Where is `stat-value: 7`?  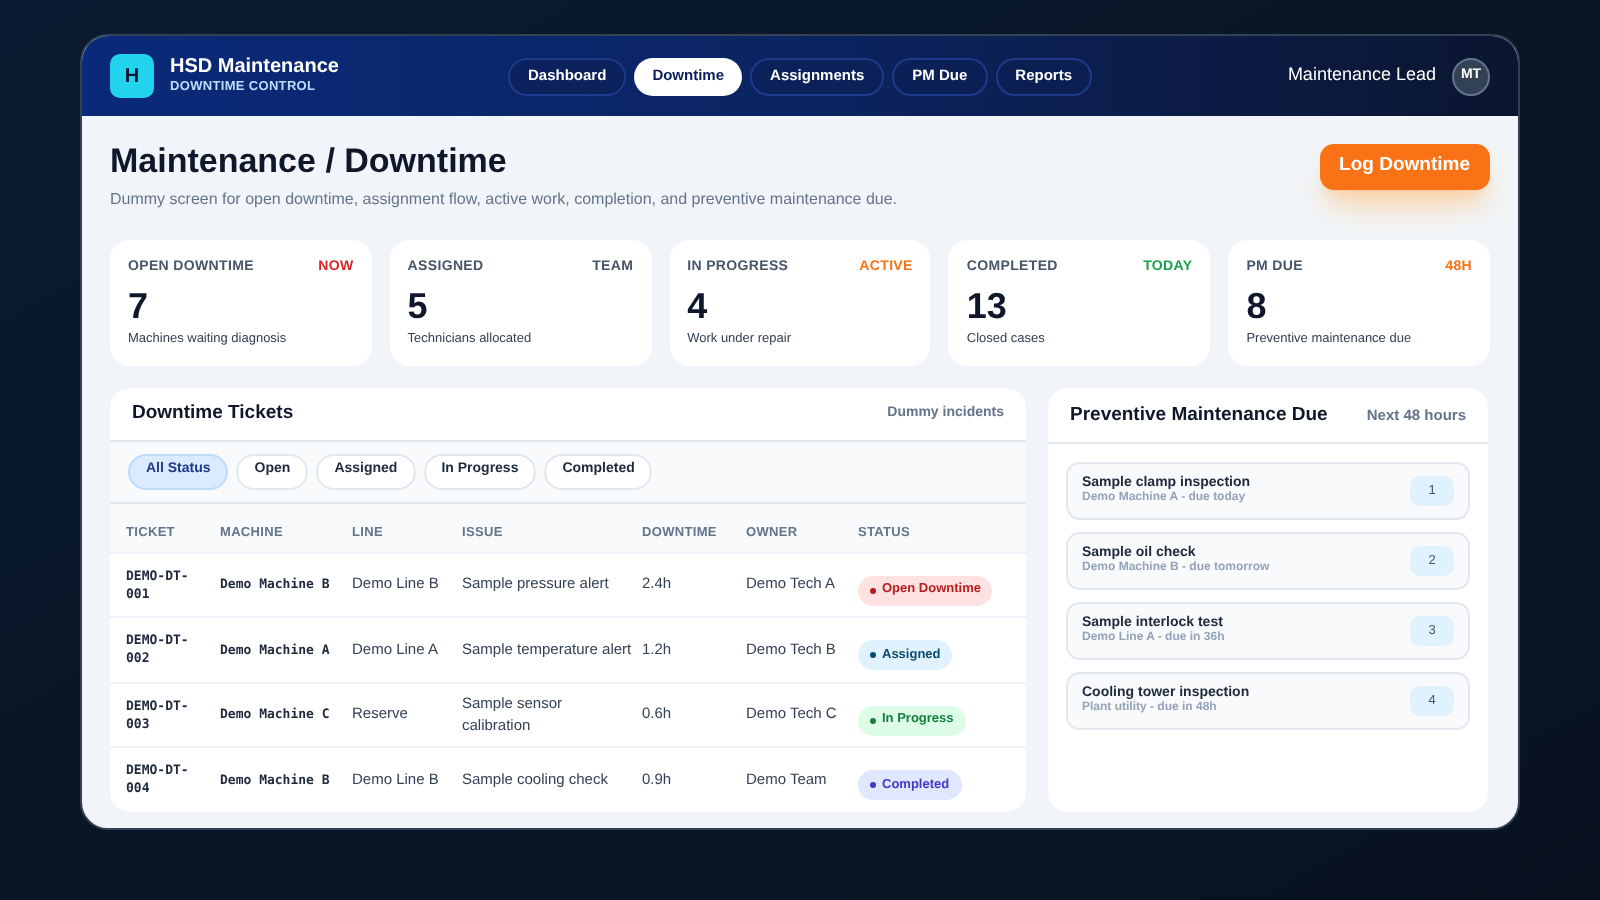
stat-value: 7 is located at coordinates (139, 305).